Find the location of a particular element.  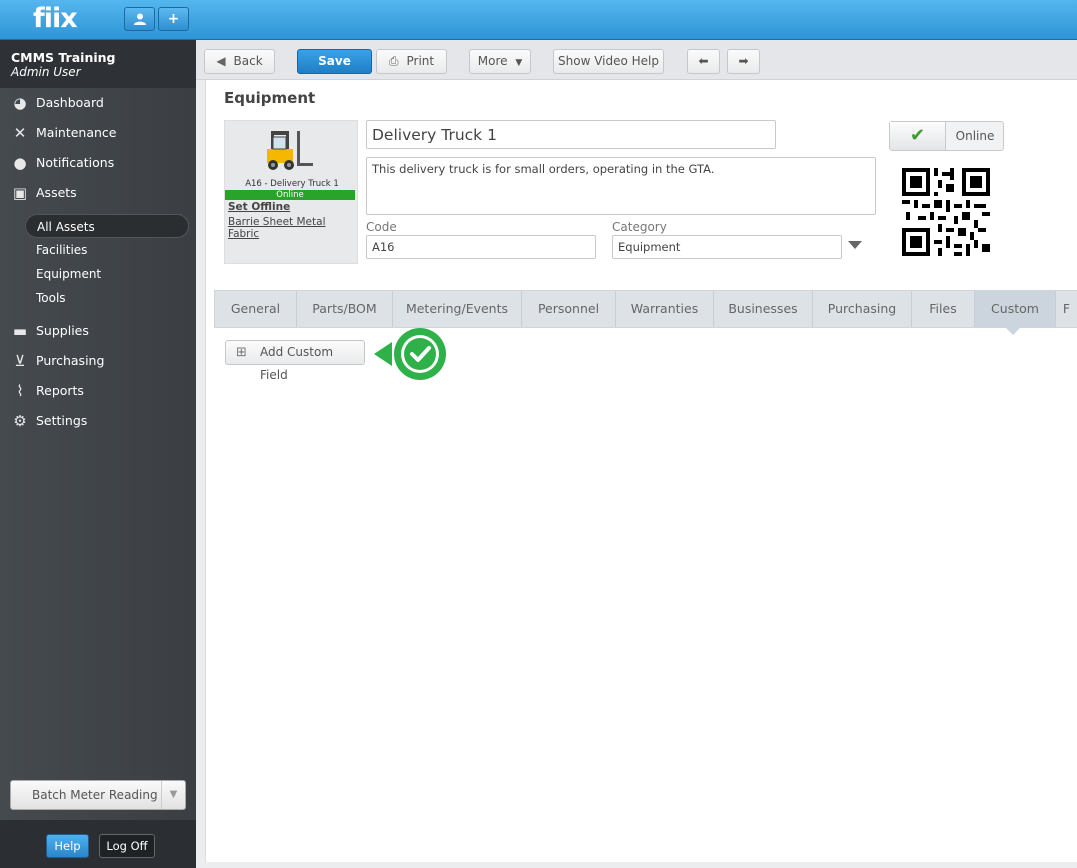

print-label: Print is located at coordinates (420, 61).